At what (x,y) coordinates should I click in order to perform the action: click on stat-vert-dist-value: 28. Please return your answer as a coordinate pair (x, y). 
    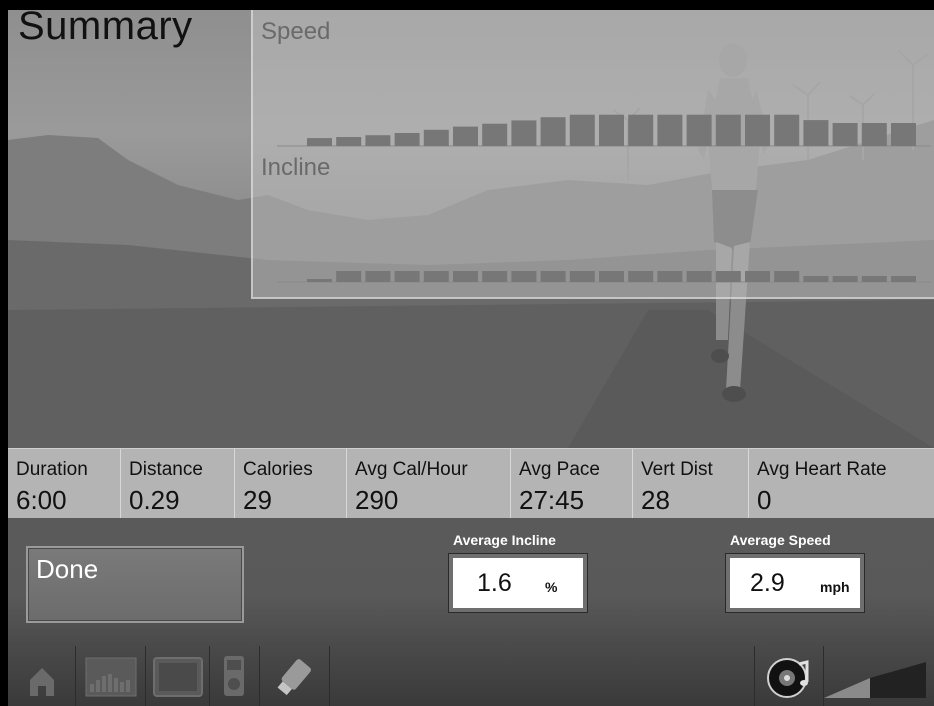
    Looking at the image, I should click on (655, 500).